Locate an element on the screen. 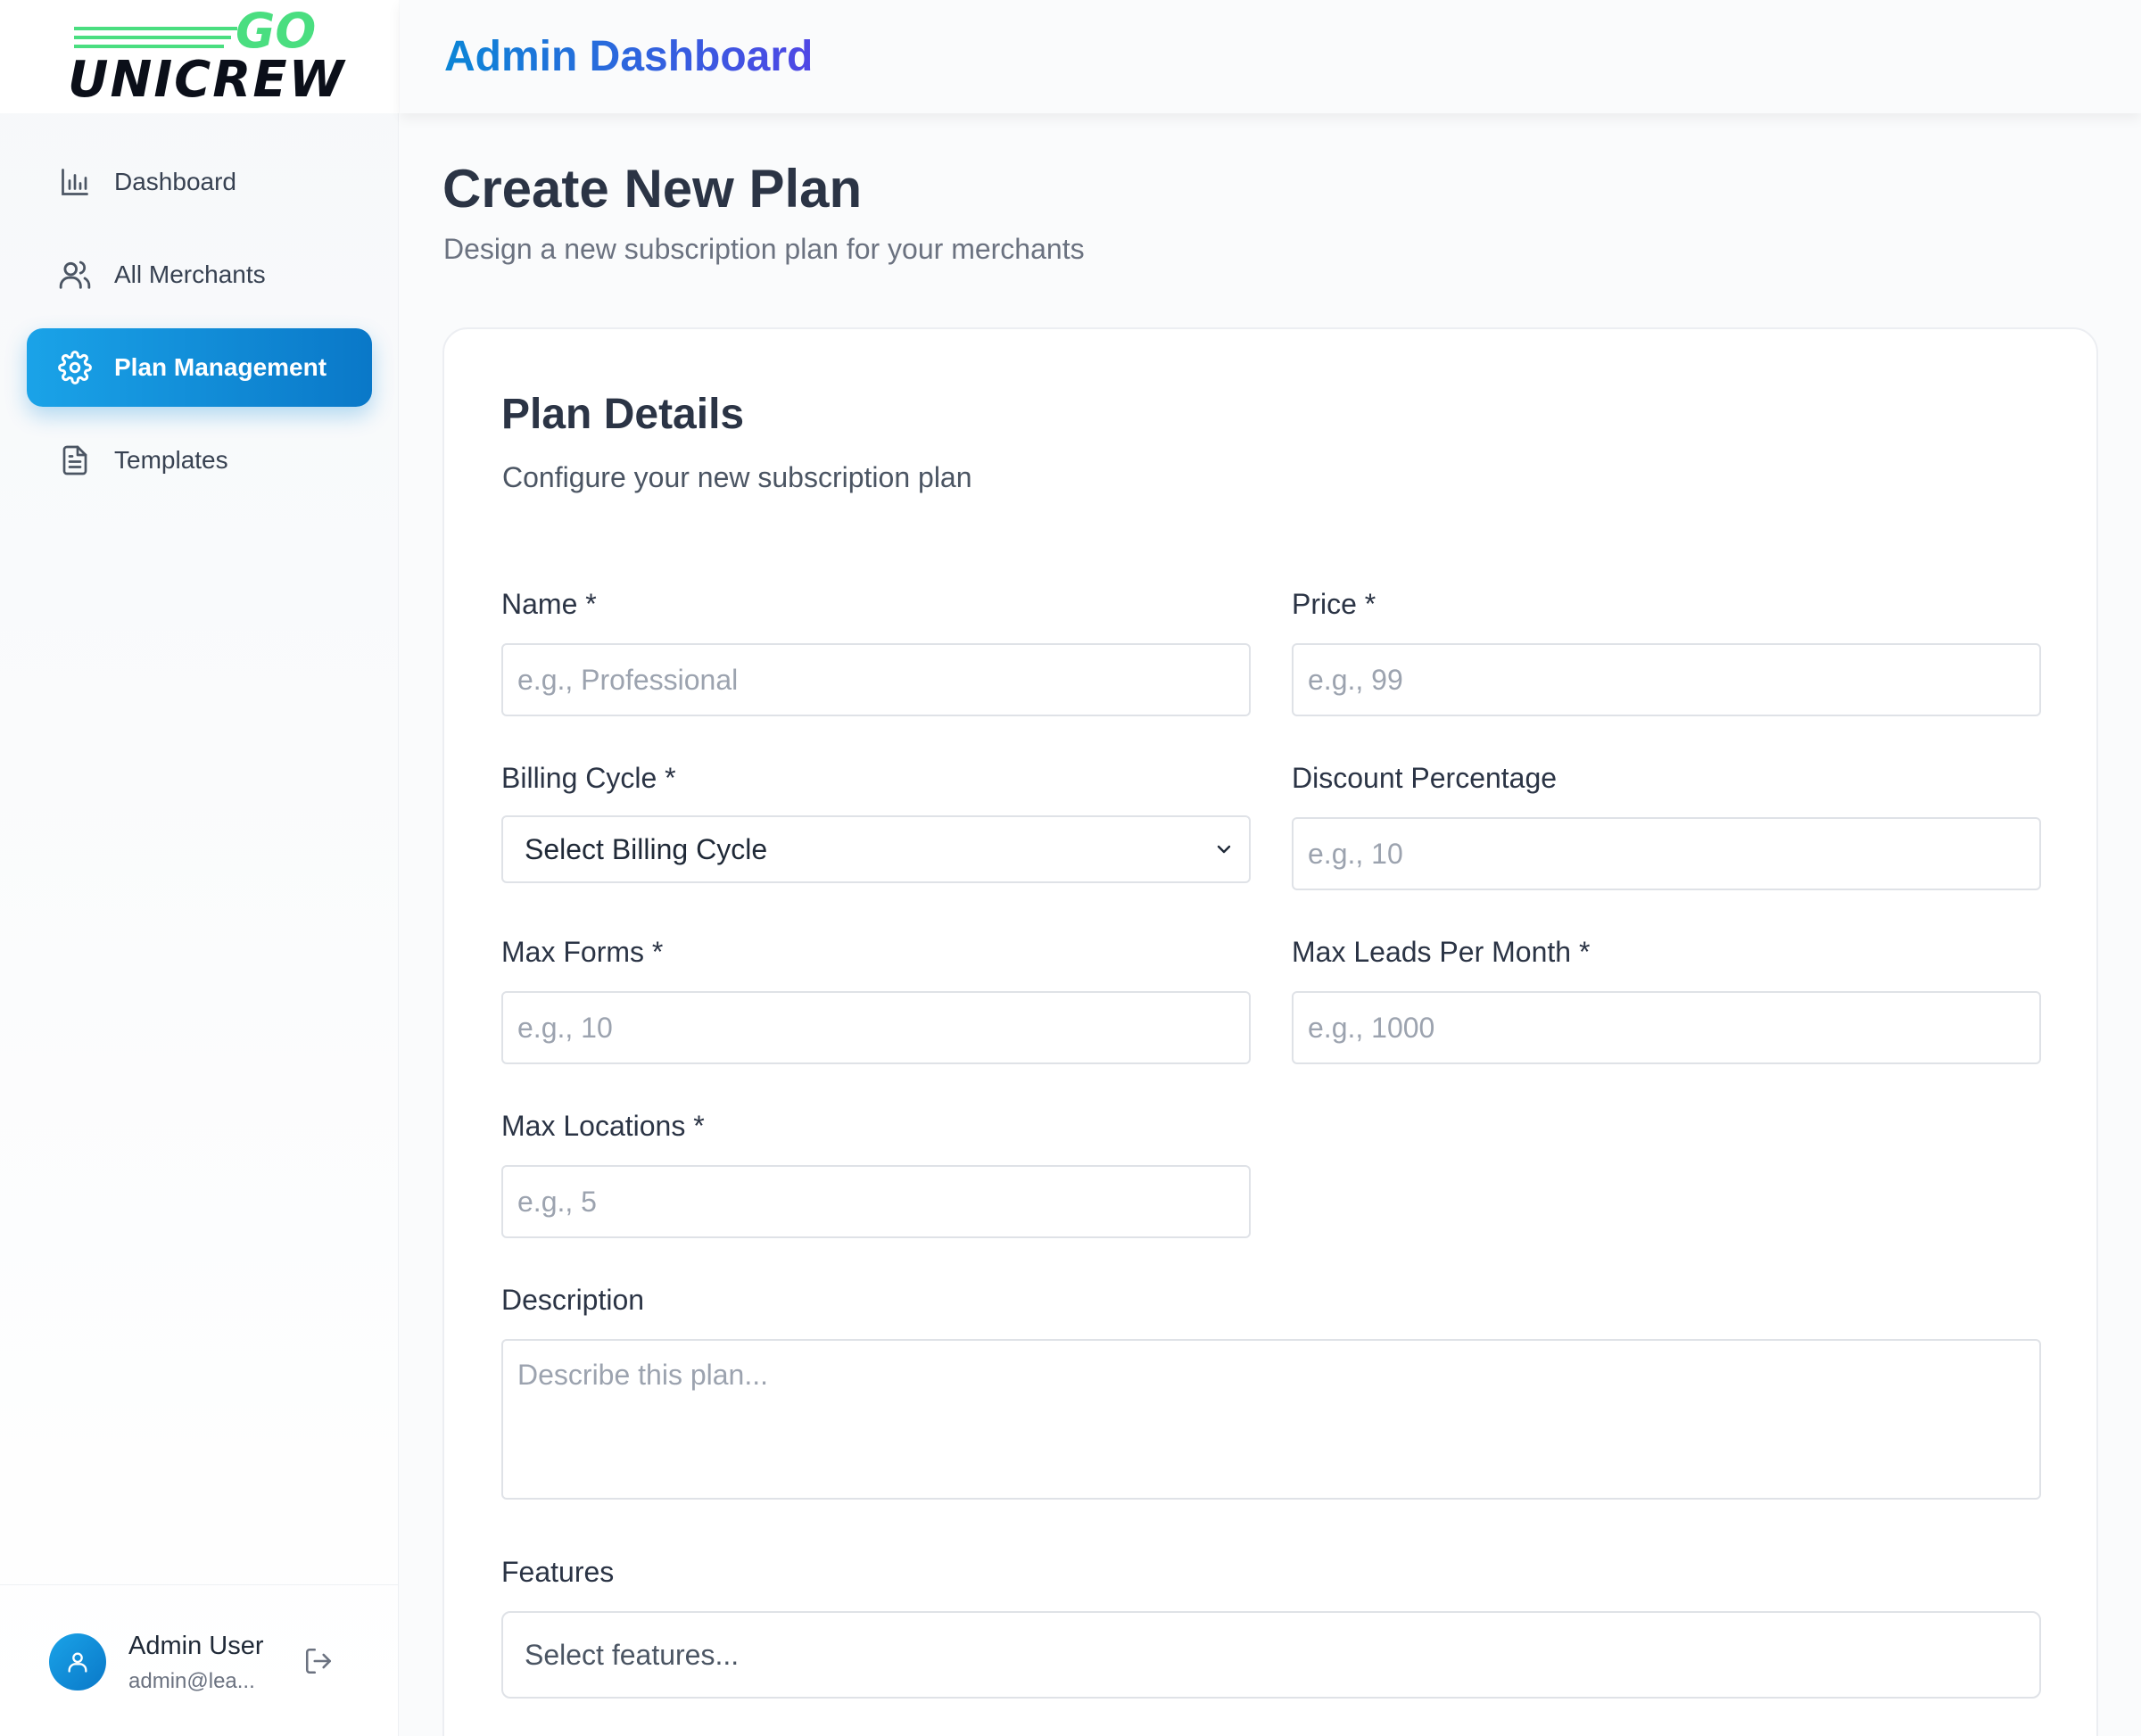 The width and height of the screenshot is (2141, 1736). page-title: Create New Plan is located at coordinates (652, 189).